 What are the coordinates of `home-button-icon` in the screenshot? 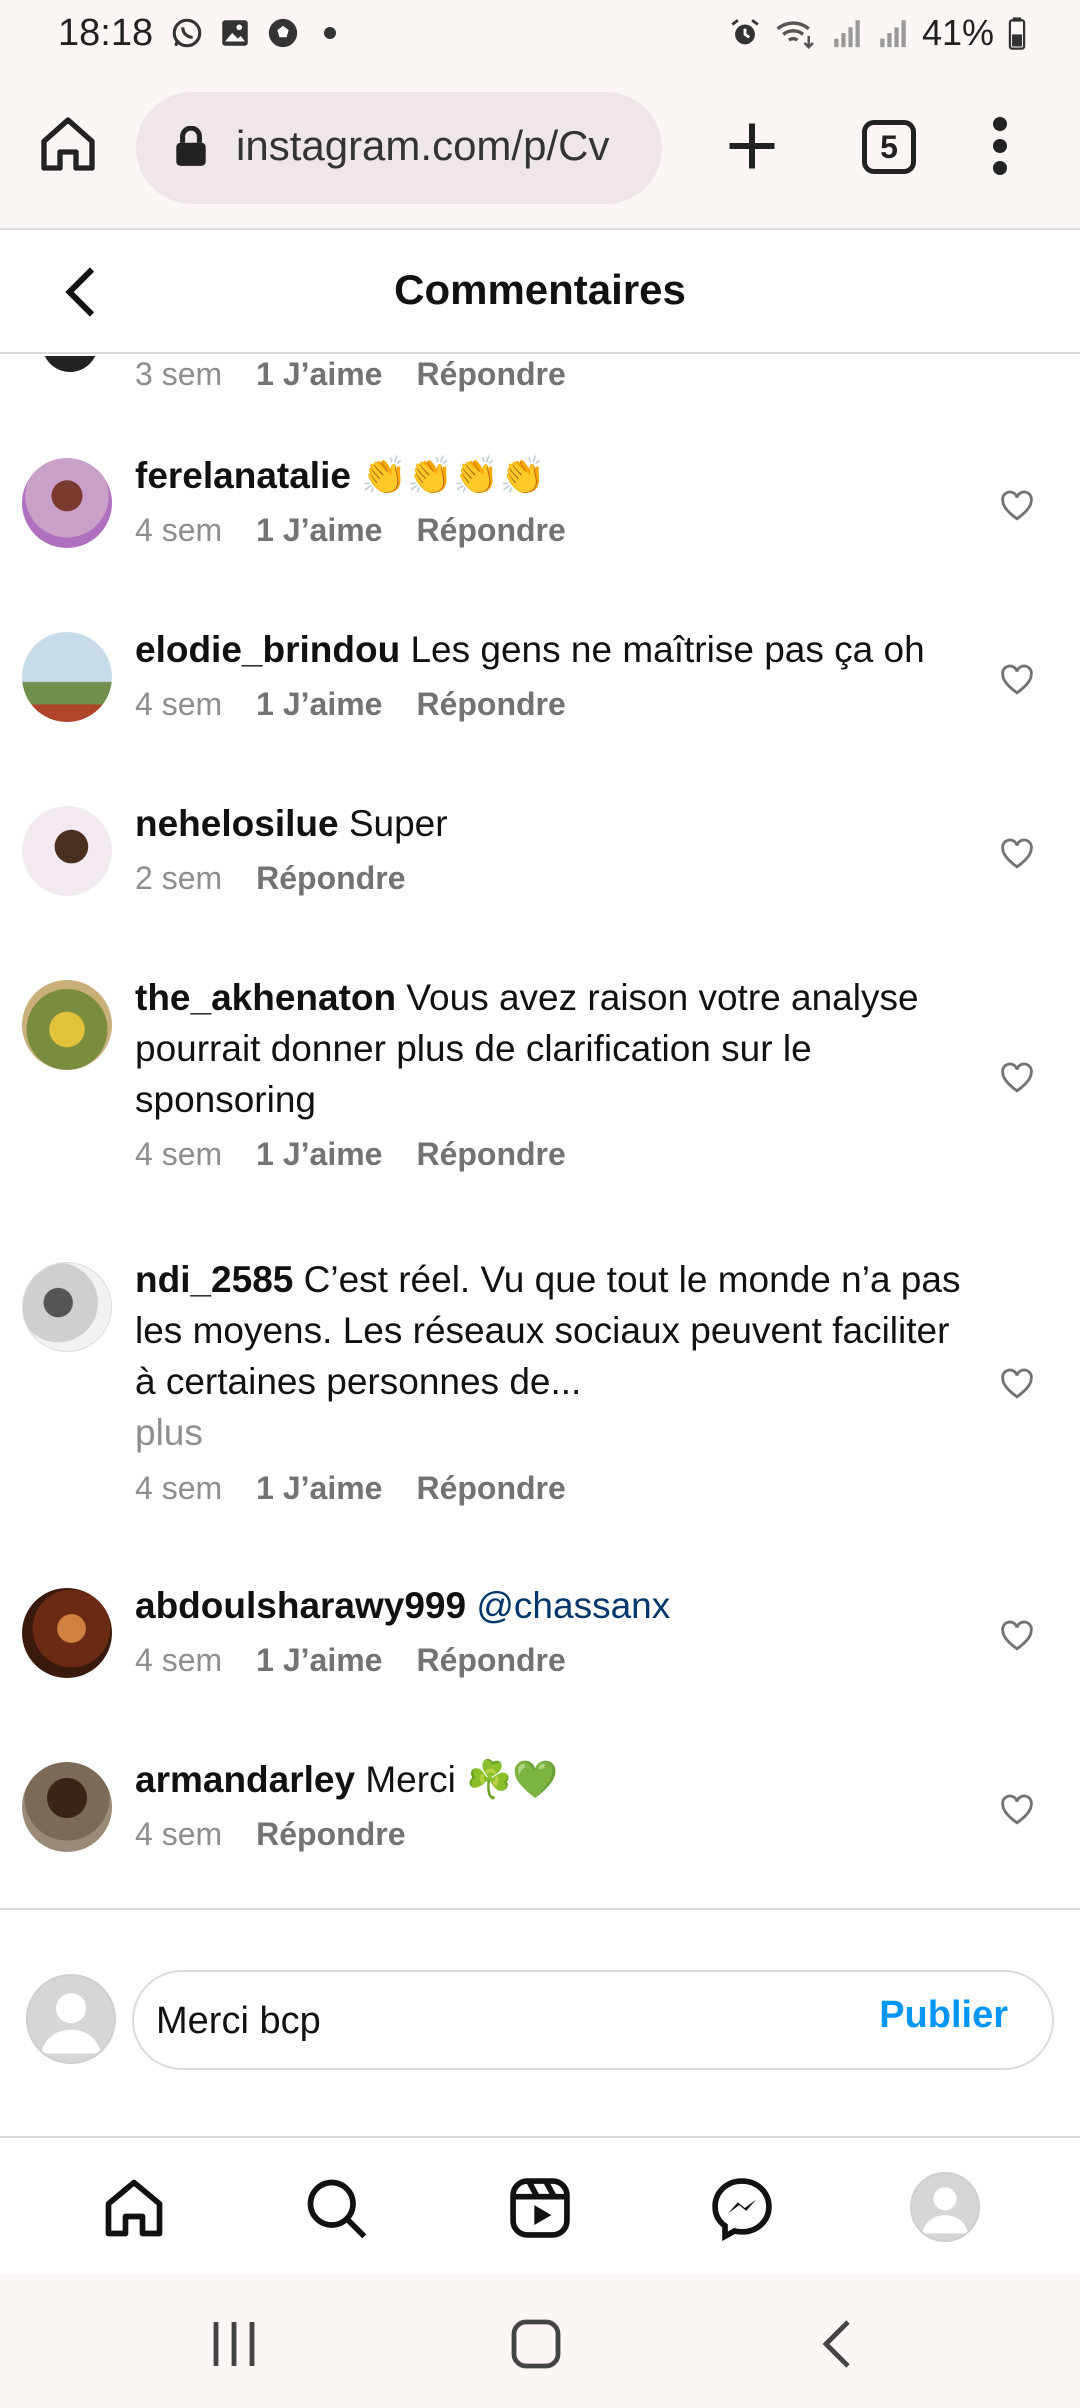 It's located at (536, 2344).